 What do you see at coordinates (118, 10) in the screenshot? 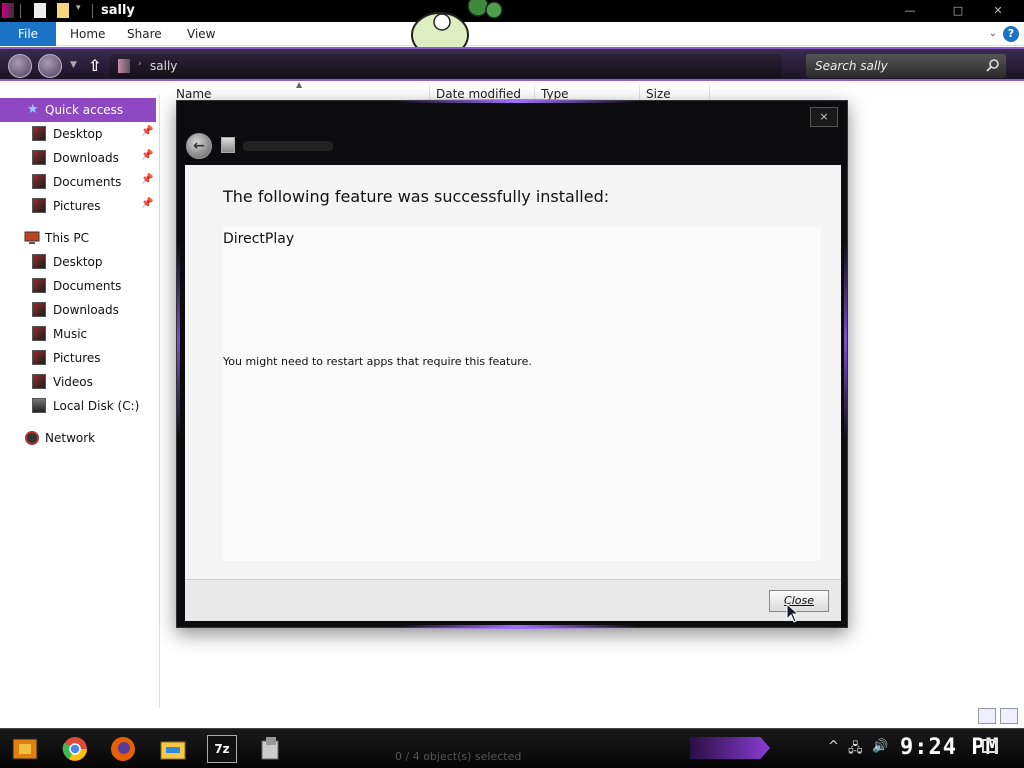
I see `window-title: sally` at bounding box center [118, 10].